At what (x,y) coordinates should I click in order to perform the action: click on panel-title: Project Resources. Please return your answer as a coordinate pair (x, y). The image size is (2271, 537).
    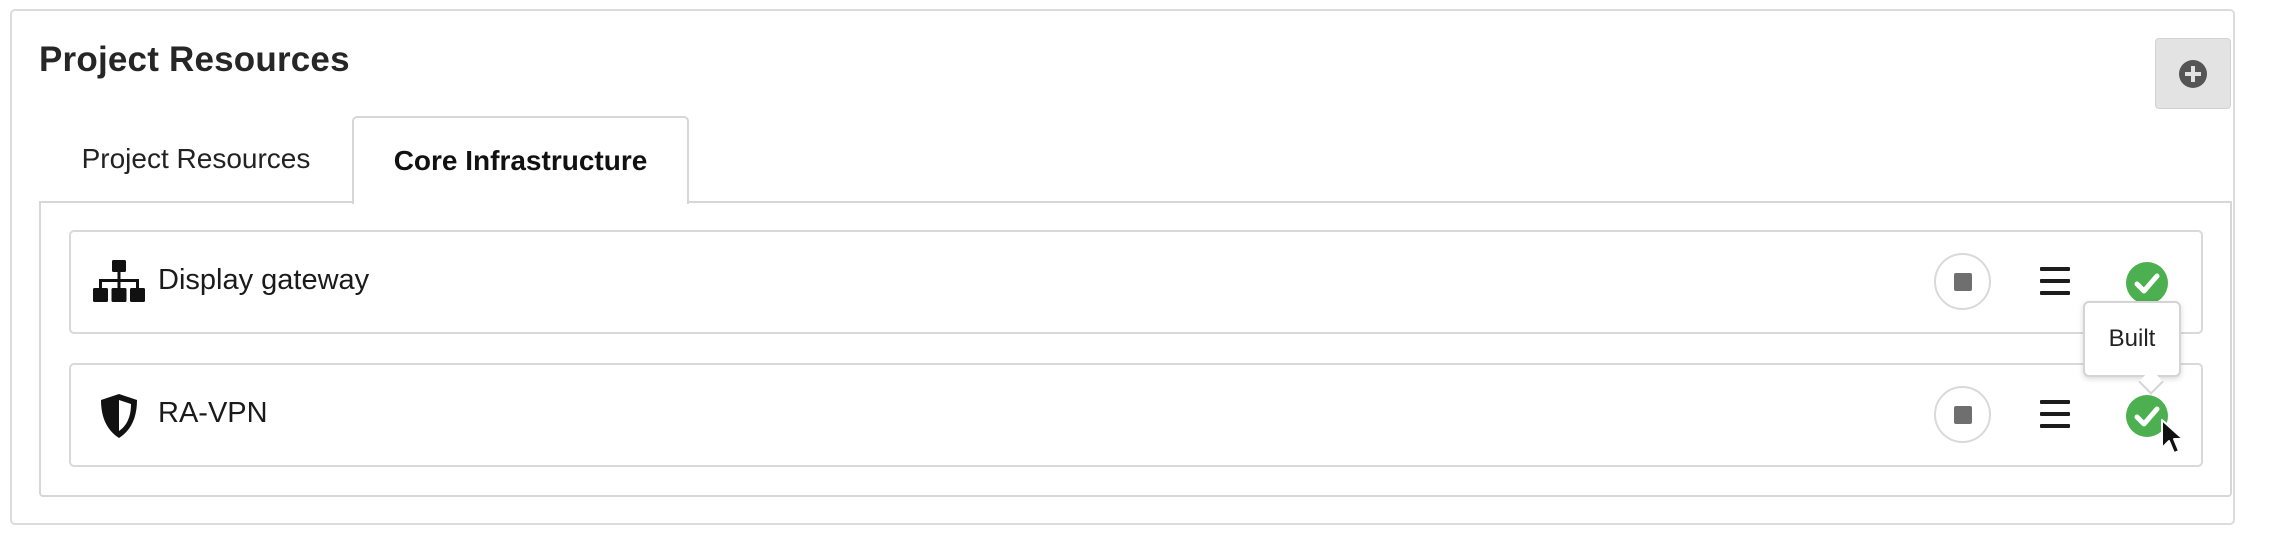
    Looking at the image, I should click on (194, 59).